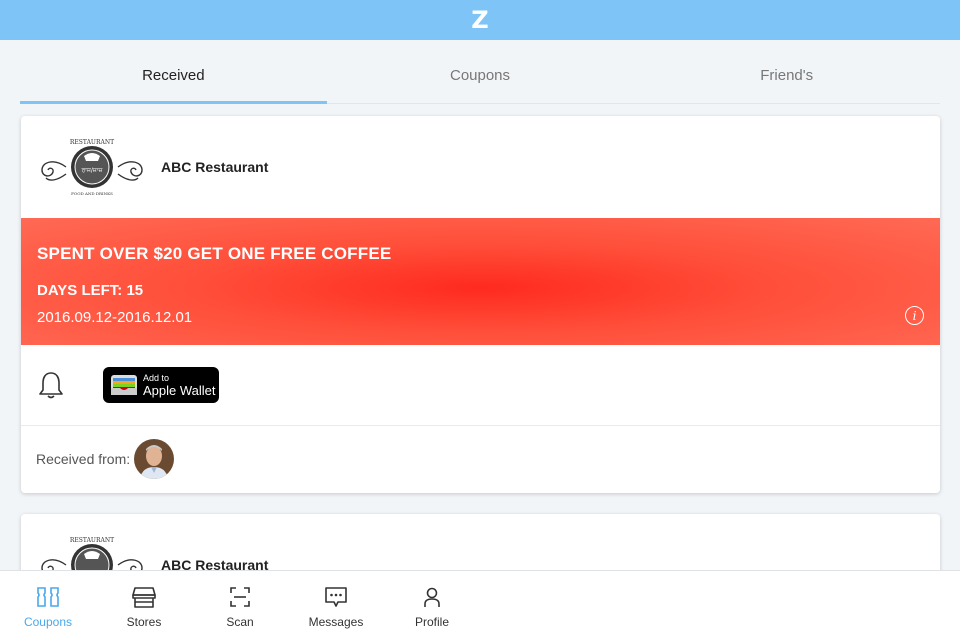 The width and height of the screenshot is (960, 640). I want to click on restaurant-logo: ਰਾਜ/ਜ਼ਾਜ਼ RESTAURANT FOOD AND DRINKS, so click(92, 167).